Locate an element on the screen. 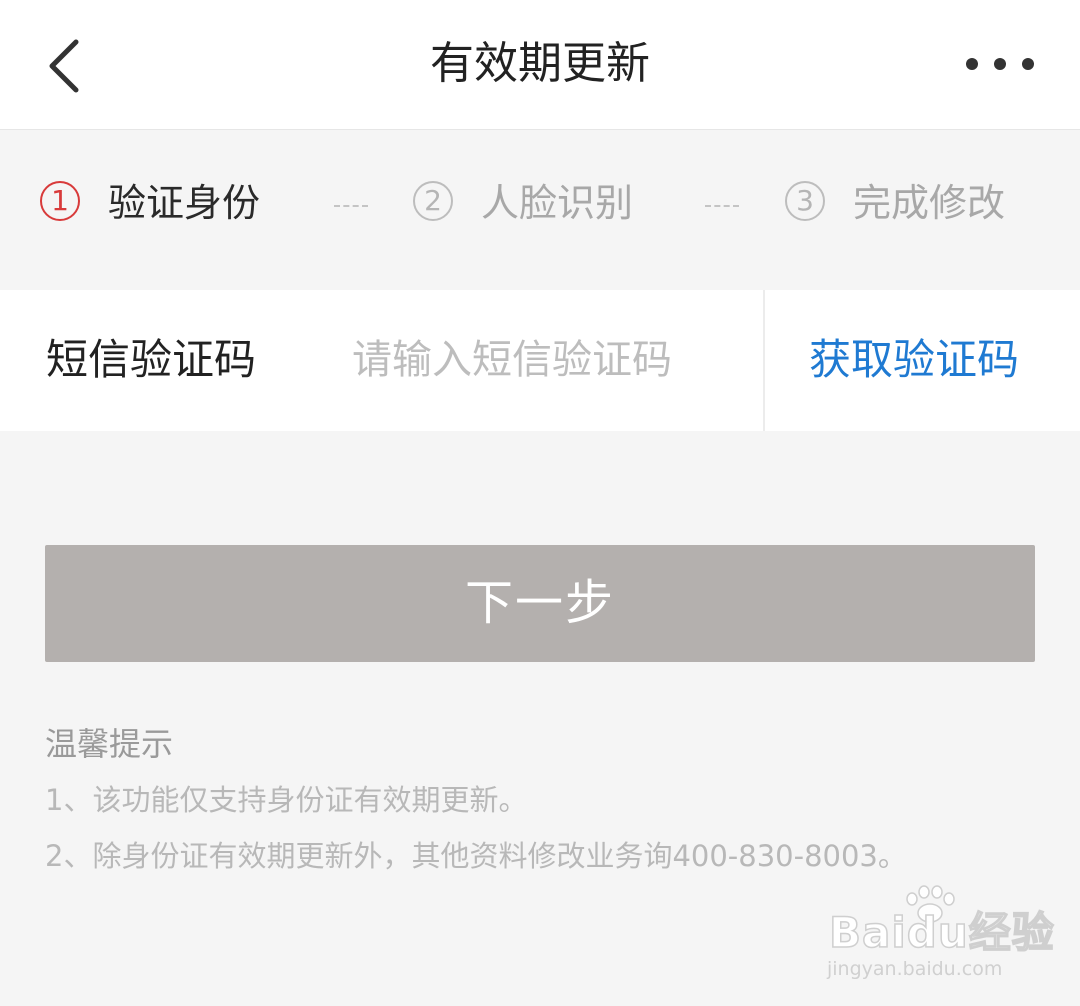 The image size is (1080, 1006). sms-code-input is located at coordinates (547, 360).